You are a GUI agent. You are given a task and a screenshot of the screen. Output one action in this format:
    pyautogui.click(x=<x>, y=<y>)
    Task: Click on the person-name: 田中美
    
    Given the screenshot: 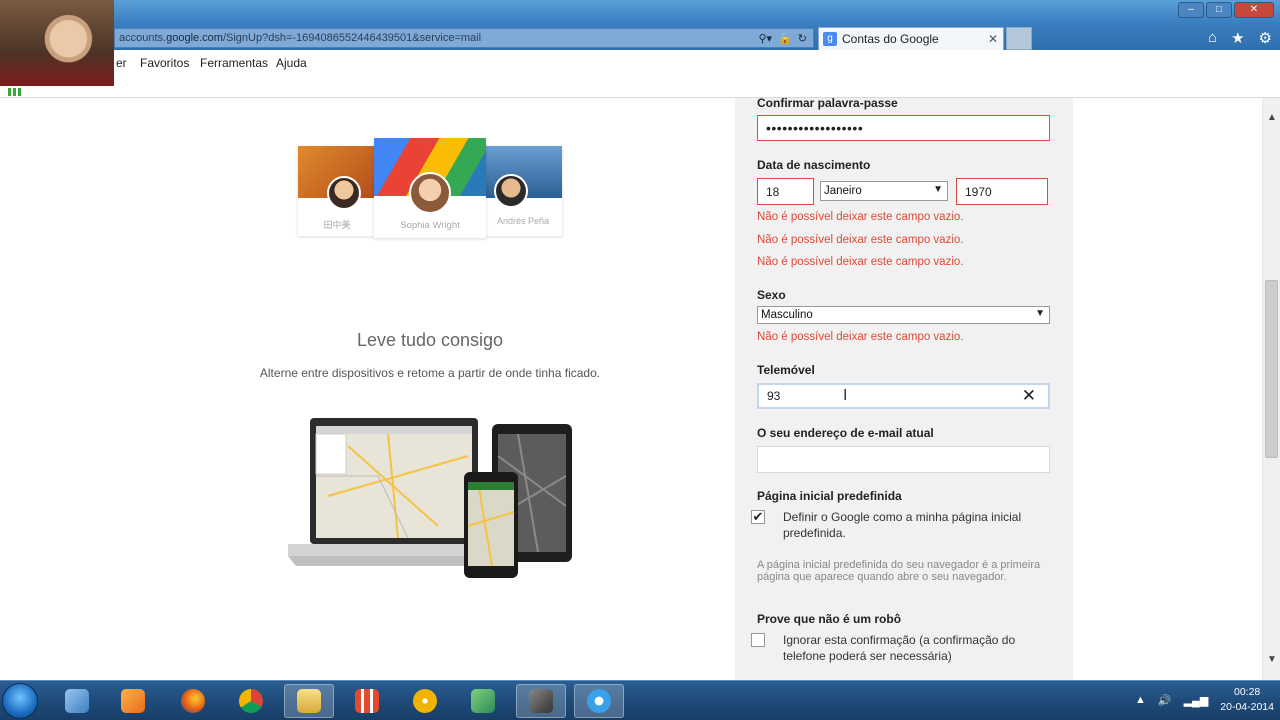 What is the action you would take?
    pyautogui.click(x=337, y=225)
    